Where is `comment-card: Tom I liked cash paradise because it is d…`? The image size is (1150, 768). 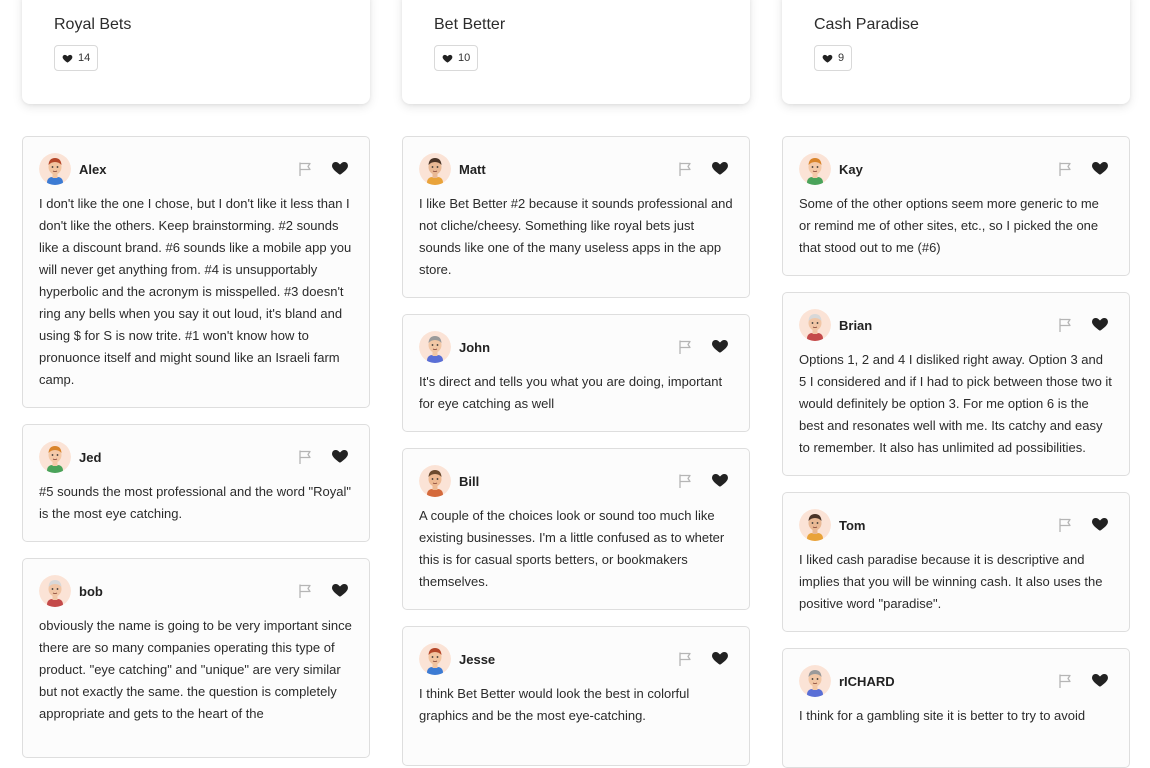 comment-card: Tom I liked cash paradise because it is d… is located at coordinates (956, 562).